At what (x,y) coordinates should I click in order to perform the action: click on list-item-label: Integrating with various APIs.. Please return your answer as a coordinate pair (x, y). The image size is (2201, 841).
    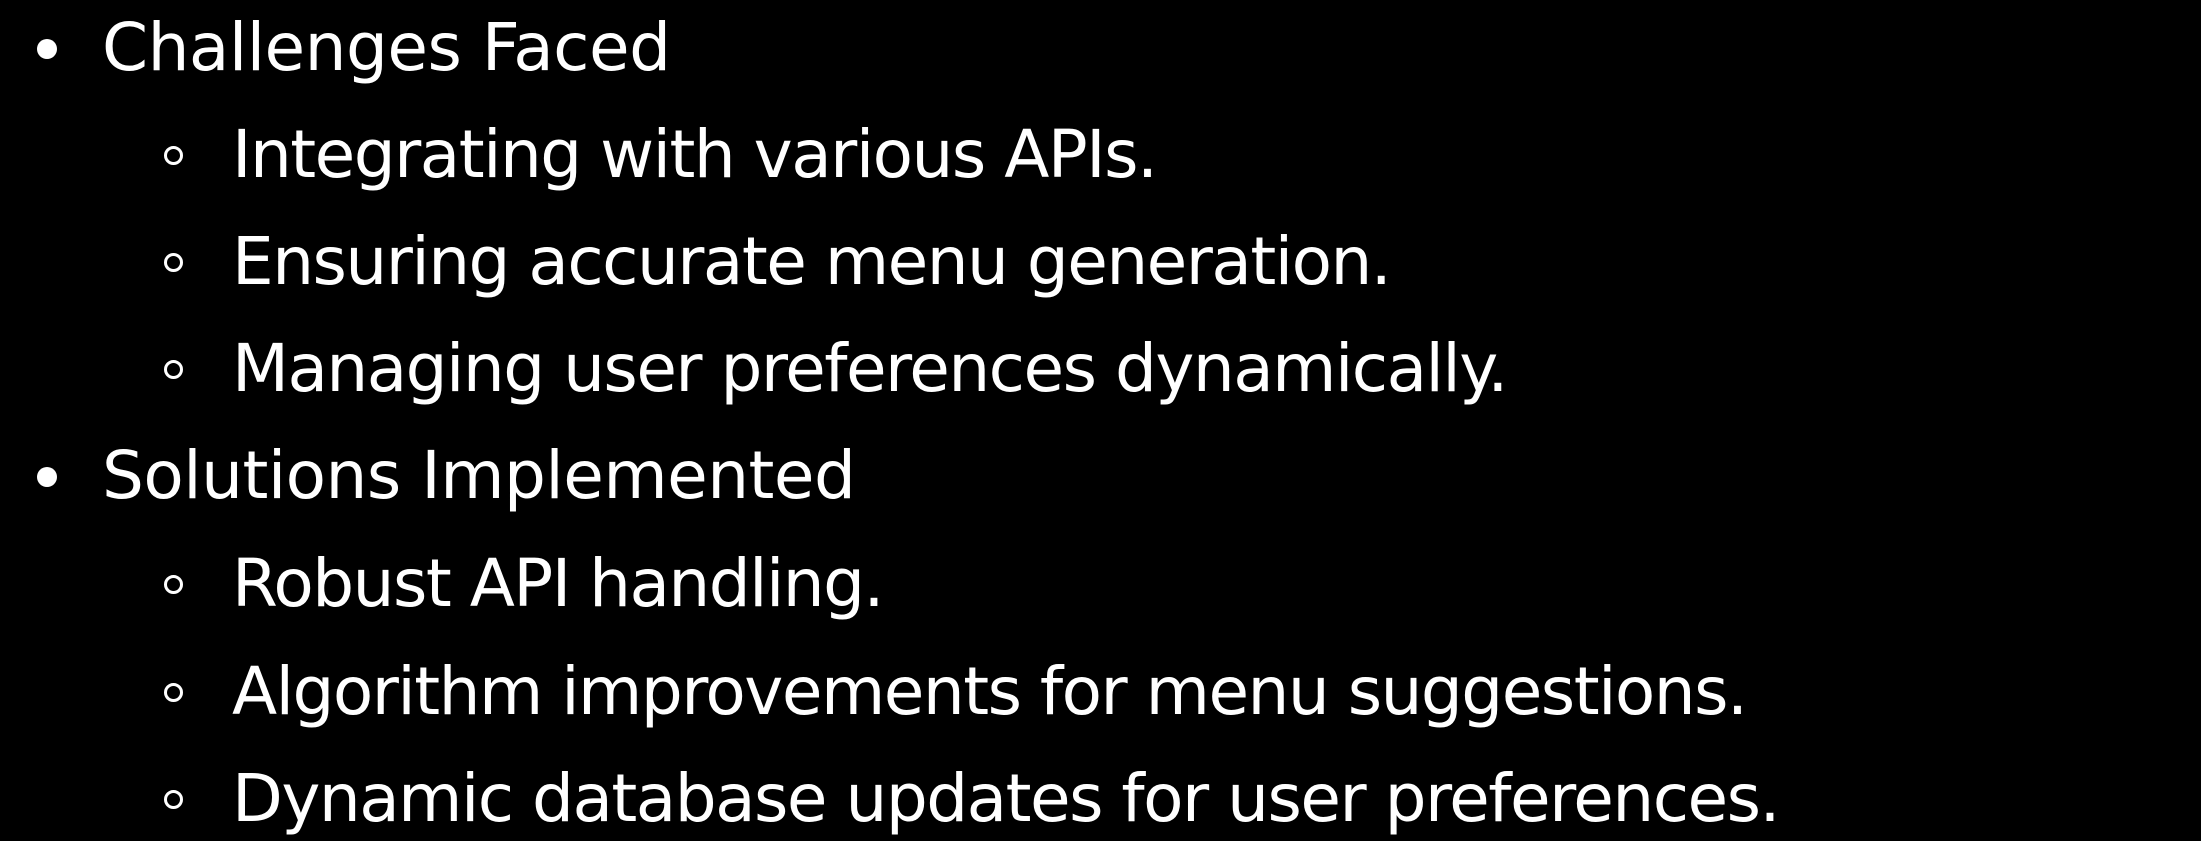
    Looking at the image, I should click on (695, 154).